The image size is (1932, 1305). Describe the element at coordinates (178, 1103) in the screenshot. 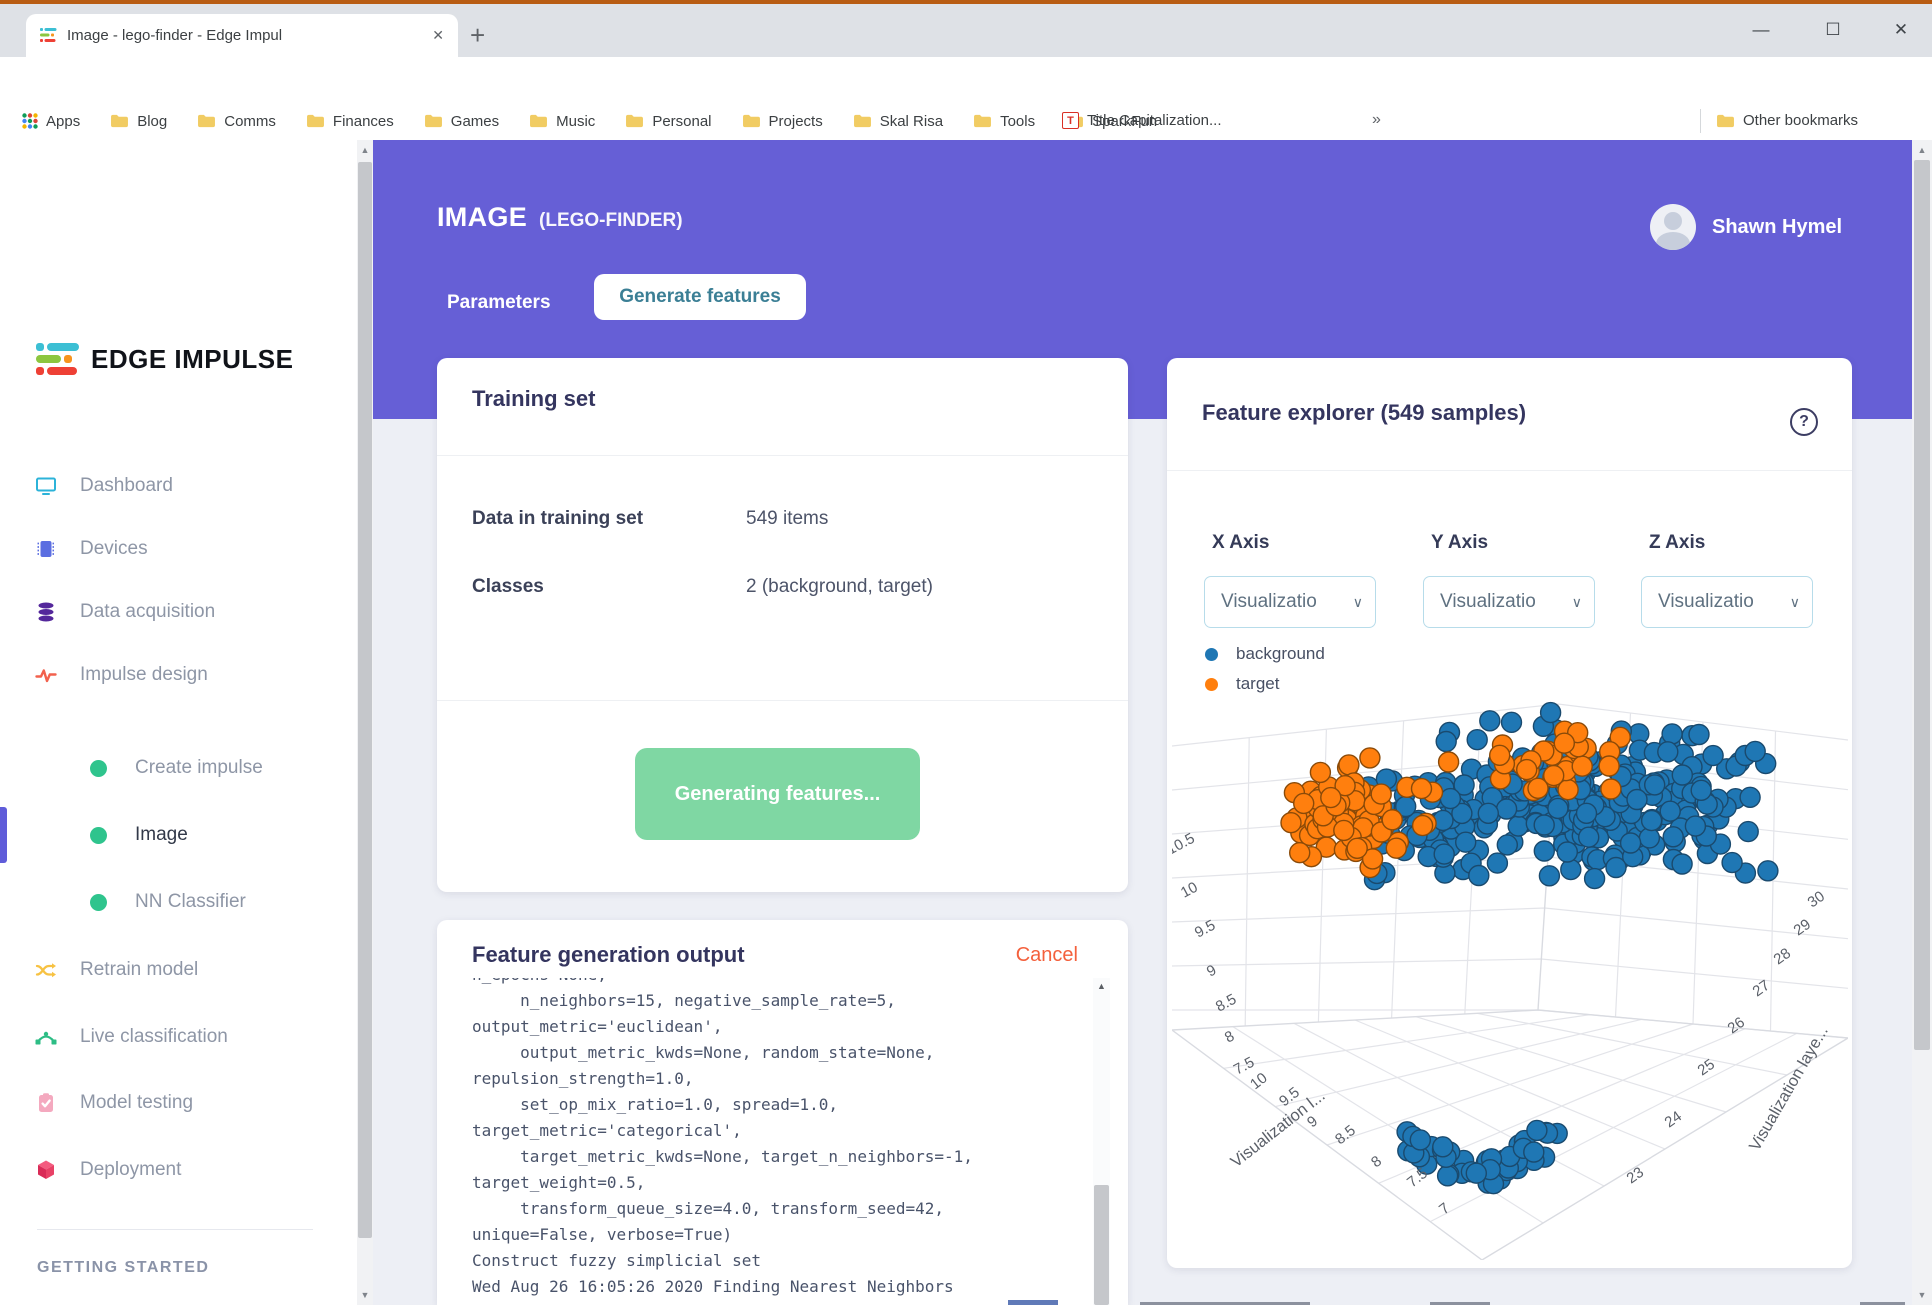

I see `sidebar-item-model-testing: Model testing` at that location.